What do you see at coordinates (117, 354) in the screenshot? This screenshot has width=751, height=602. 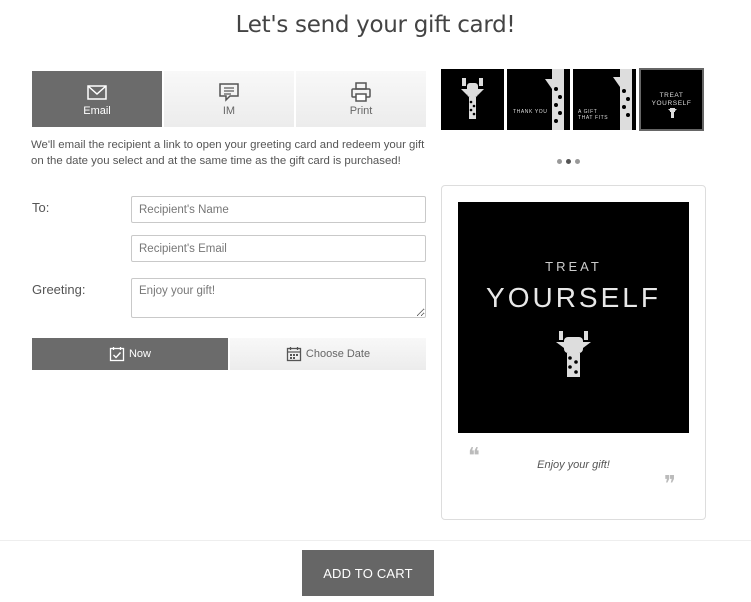 I see `calendar-check-icon` at bounding box center [117, 354].